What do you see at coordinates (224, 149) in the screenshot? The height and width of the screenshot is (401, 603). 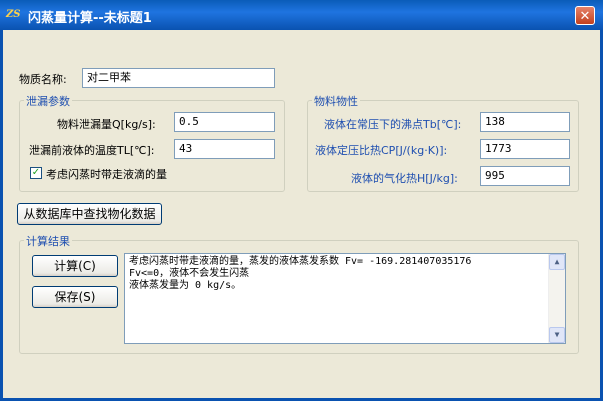 I see `liquid-temperature-input: 43` at bounding box center [224, 149].